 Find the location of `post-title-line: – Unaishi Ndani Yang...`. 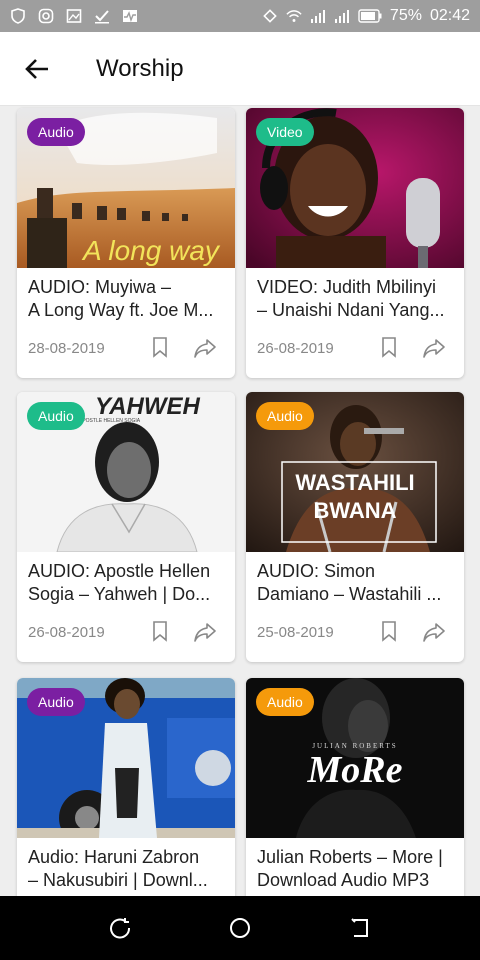

post-title-line: – Unaishi Ndani Yang... is located at coordinates (351, 310).